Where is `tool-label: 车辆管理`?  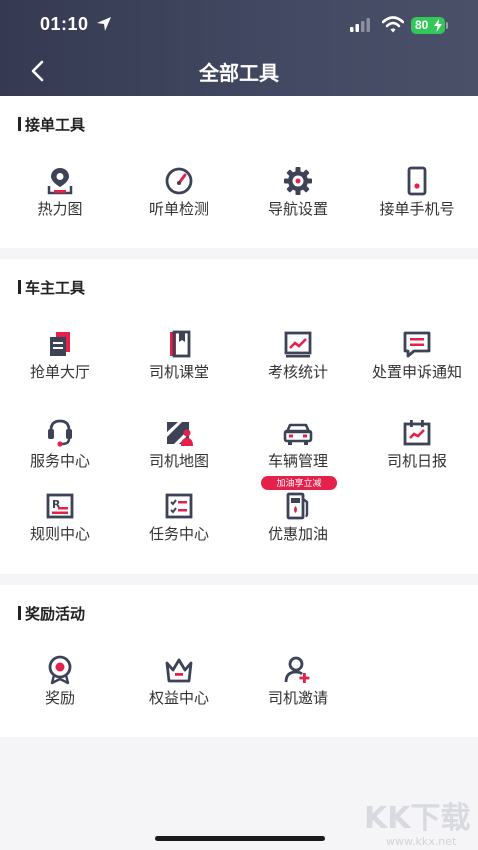 tool-label: 车辆管理 is located at coordinates (297, 461).